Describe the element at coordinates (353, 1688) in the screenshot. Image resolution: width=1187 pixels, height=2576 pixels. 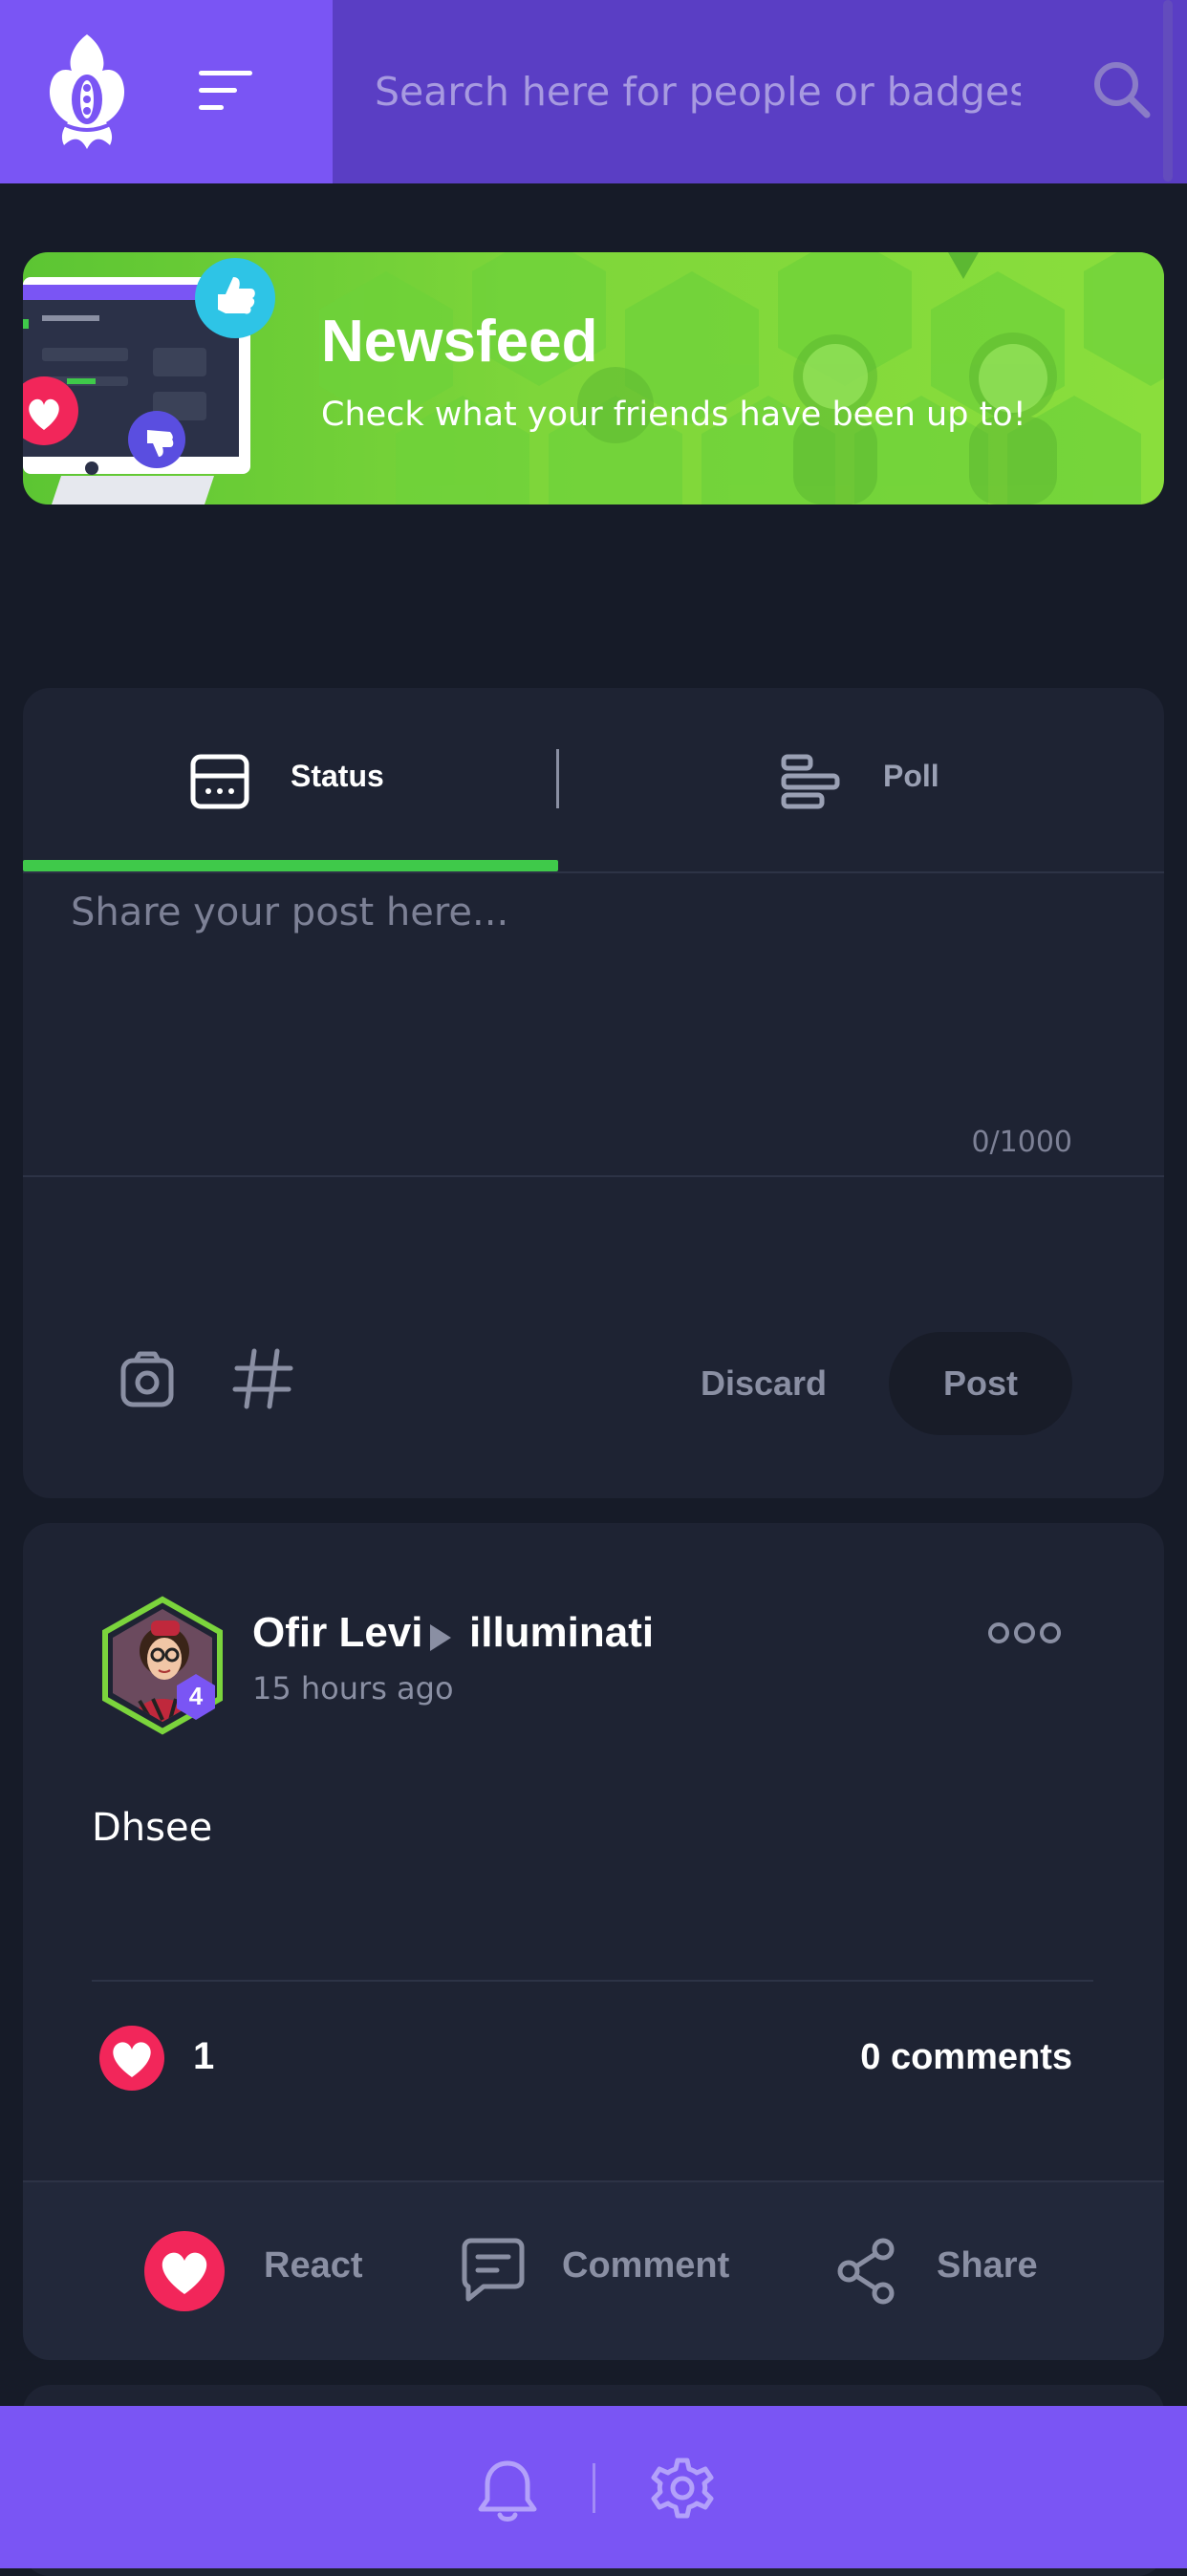
I see `post-timestamp: 15 hours ago` at that location.